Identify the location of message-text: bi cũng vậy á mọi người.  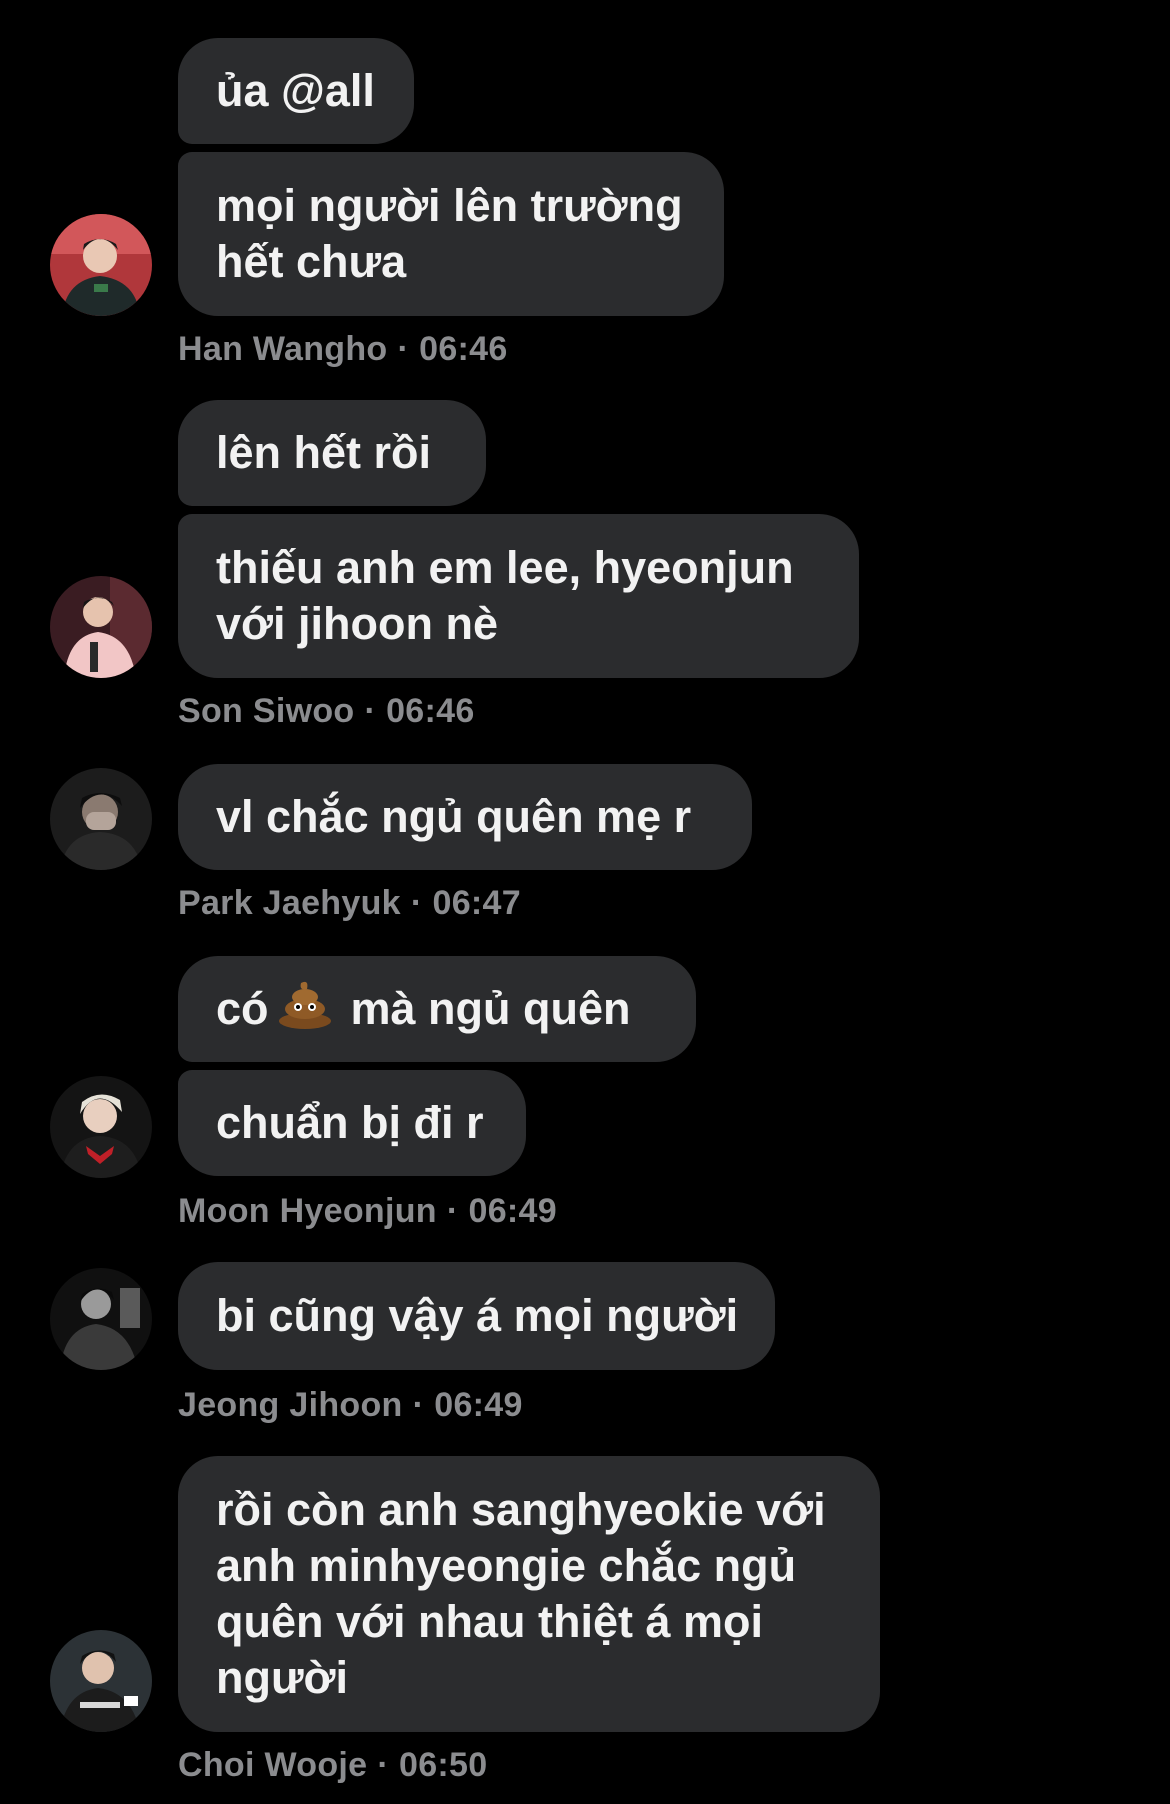
(477, 1315).